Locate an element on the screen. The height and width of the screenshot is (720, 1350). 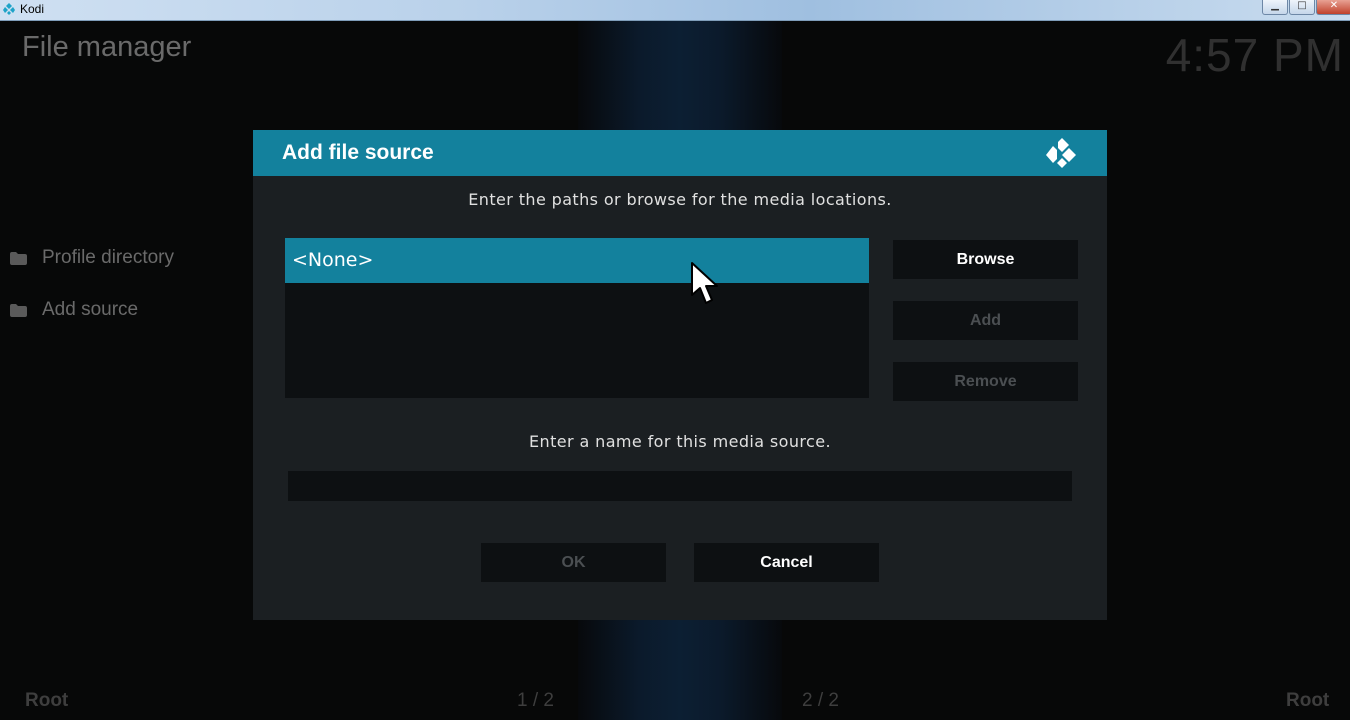
window-titlebar: Kodi ▁ □ ✕ is located at coordinates (675, 10).